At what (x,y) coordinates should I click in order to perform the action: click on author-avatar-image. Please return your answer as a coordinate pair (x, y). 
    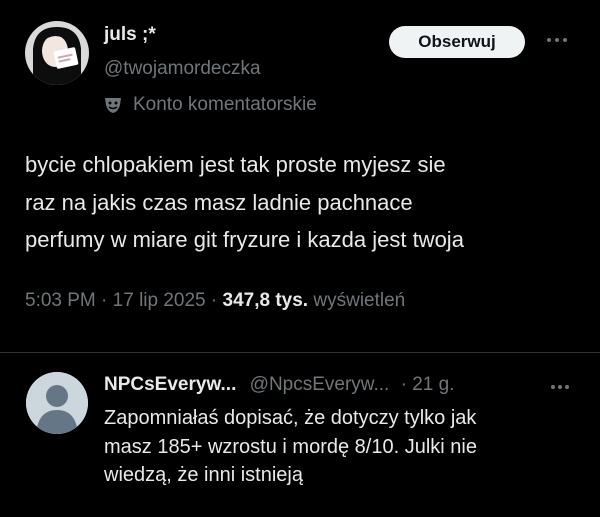
    Looking at the image, I should click on (57, 53).